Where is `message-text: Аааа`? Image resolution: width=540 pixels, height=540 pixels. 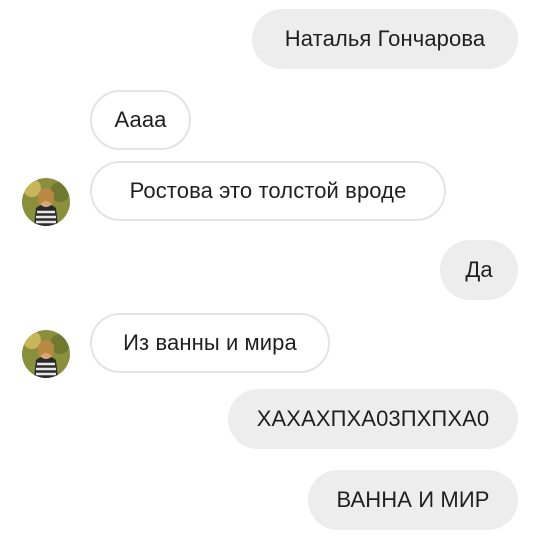
message-text: Аааа is located at coordinates (140, 119).